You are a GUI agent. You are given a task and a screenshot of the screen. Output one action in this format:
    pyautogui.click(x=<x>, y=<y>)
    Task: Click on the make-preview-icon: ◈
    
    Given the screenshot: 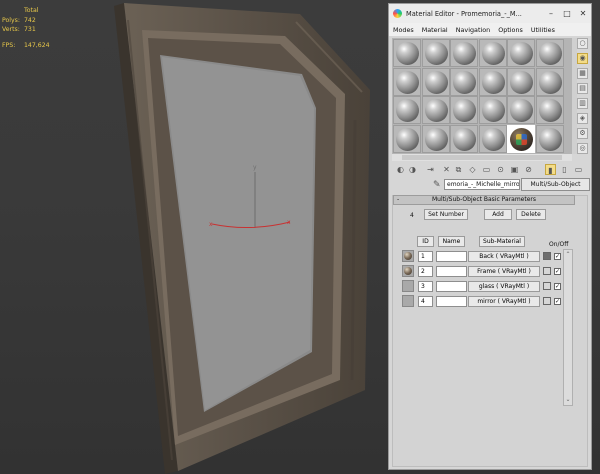 What is the action you would take?
    pyautogui.click(x=582, y=118)
    